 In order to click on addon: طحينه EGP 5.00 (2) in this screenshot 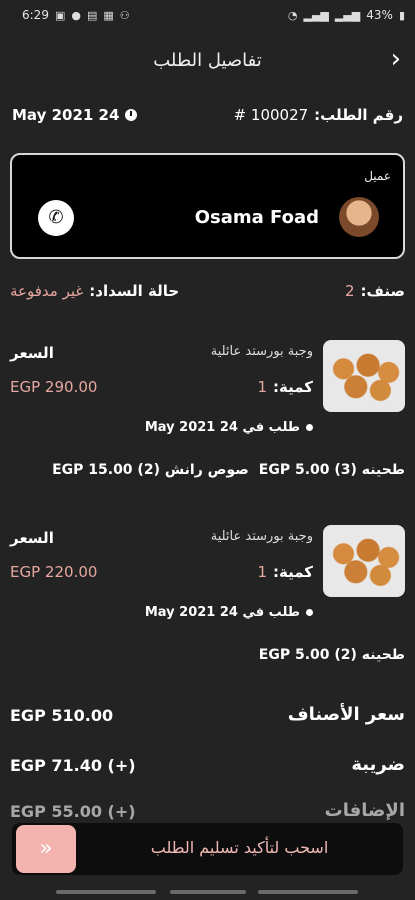, I will do `click(331, 655)`.